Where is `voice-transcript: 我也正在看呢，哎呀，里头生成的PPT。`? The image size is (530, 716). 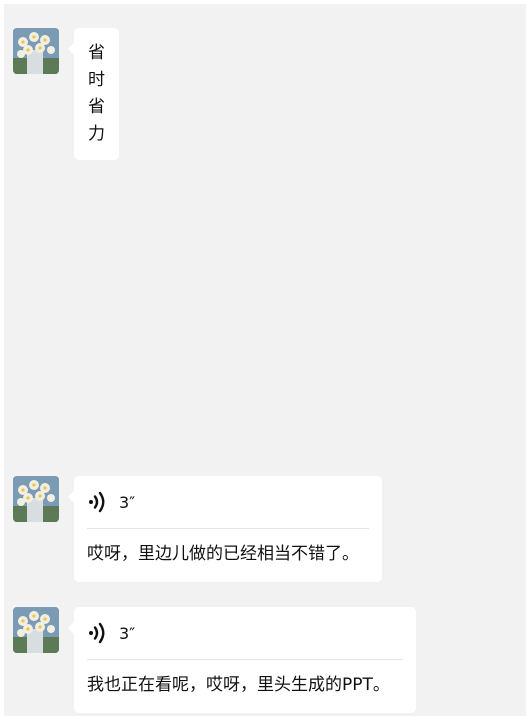 voice-transcript: 我也正在看呢，哎呀，里头生成的PPT。 is located at coordinates (238, 685).